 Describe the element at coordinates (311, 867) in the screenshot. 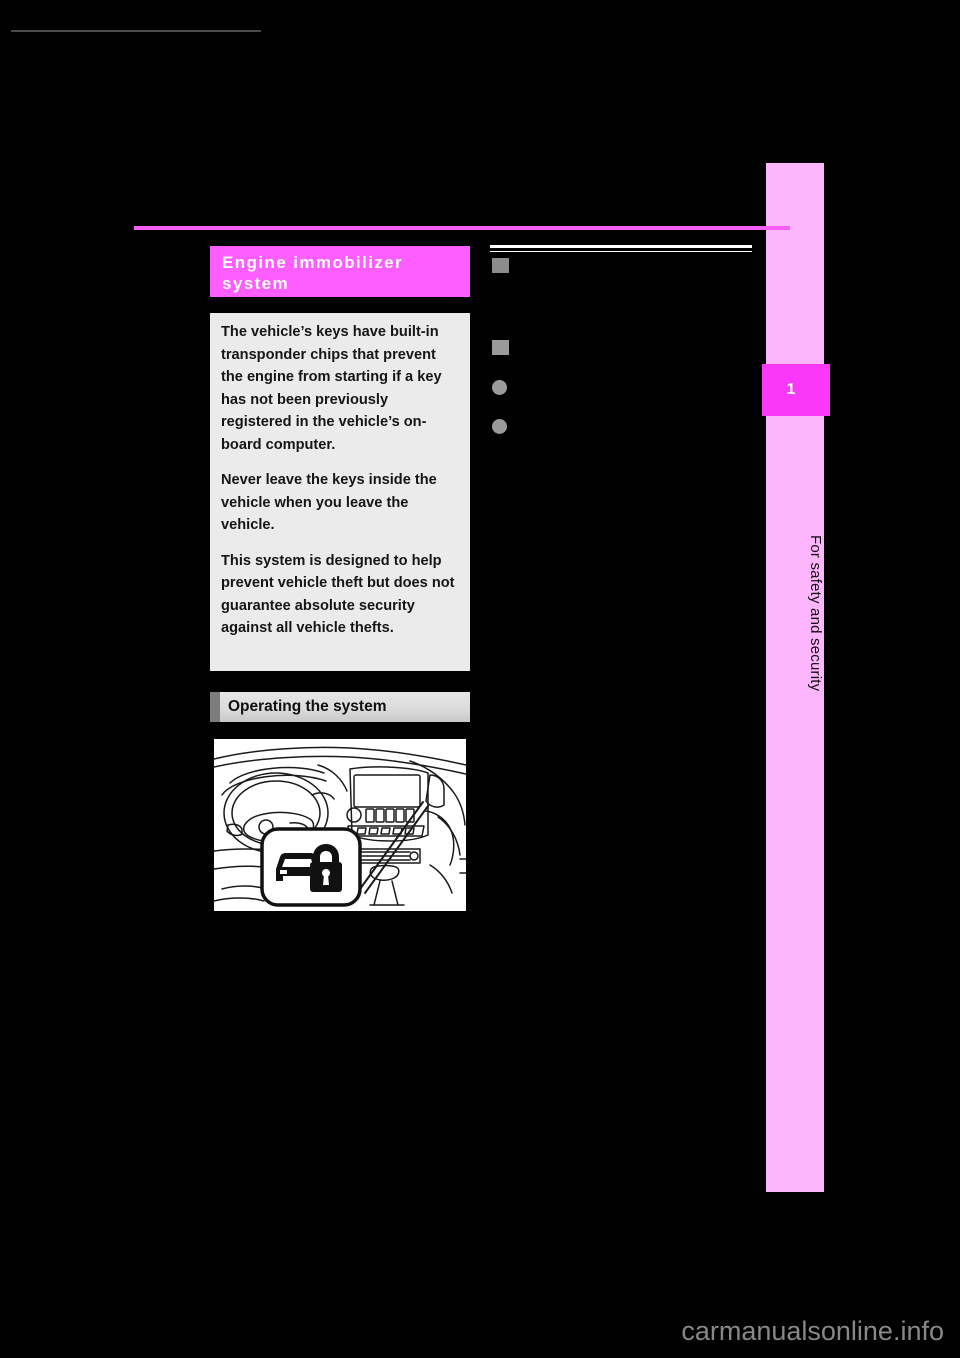

I see `security-indicator-callout` at that location.